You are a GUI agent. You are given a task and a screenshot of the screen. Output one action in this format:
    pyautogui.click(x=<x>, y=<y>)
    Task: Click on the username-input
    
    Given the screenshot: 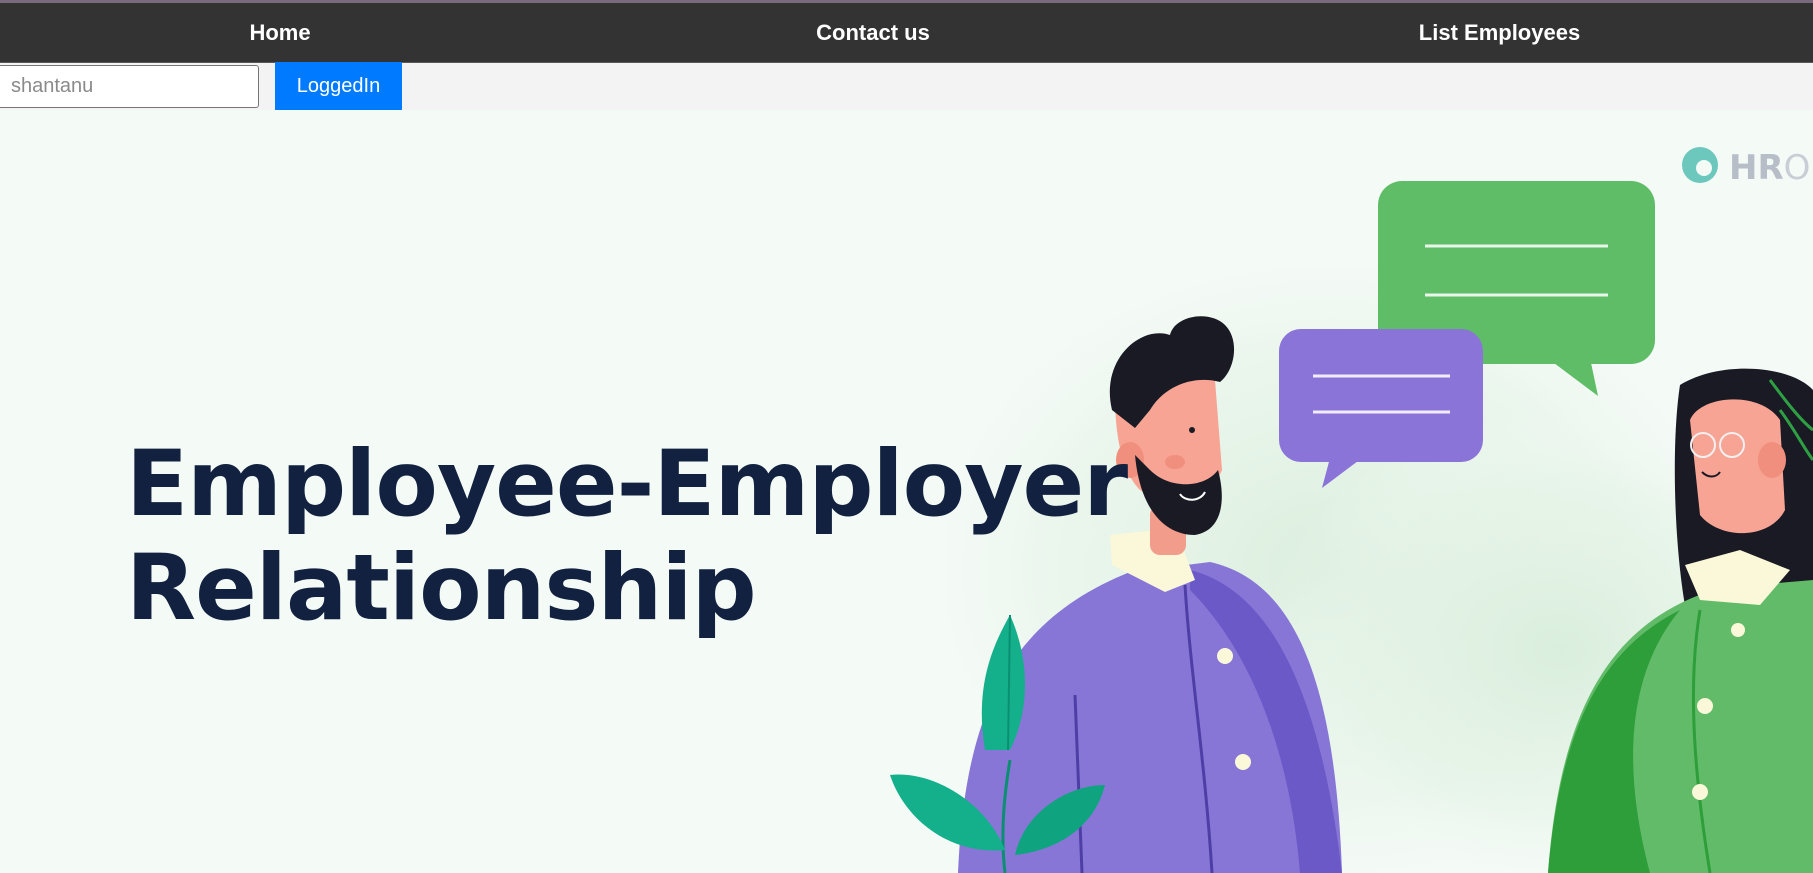 What is the action you would take?
    pyautogui.click(x=129, y=86)
    